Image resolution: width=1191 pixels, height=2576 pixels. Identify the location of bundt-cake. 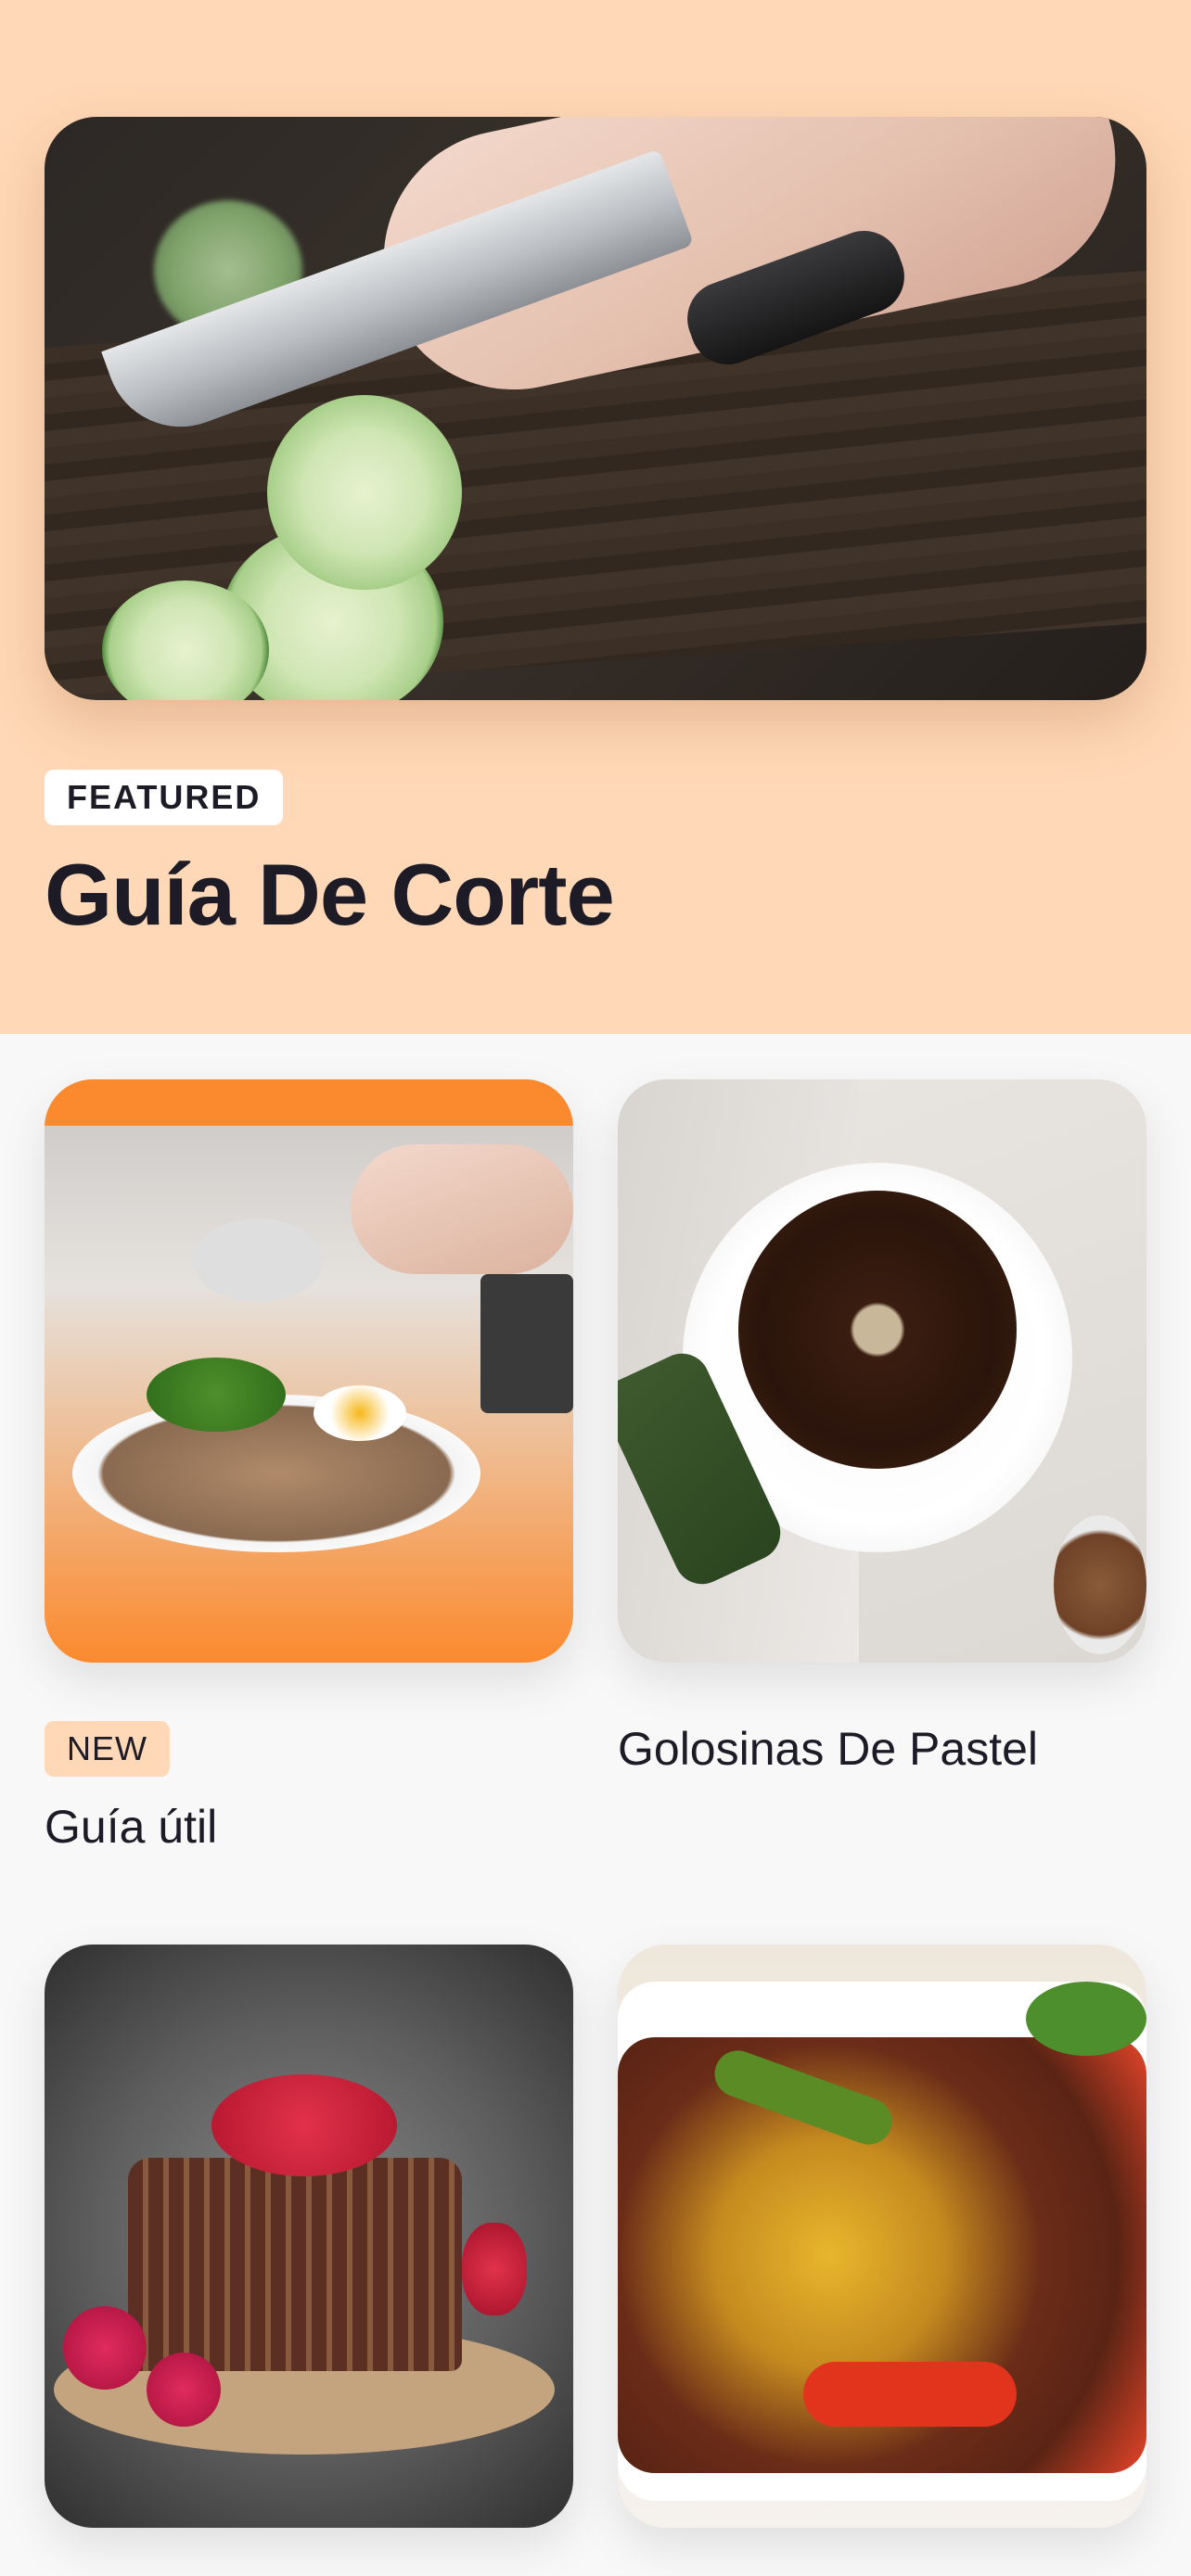
(877, 1330).